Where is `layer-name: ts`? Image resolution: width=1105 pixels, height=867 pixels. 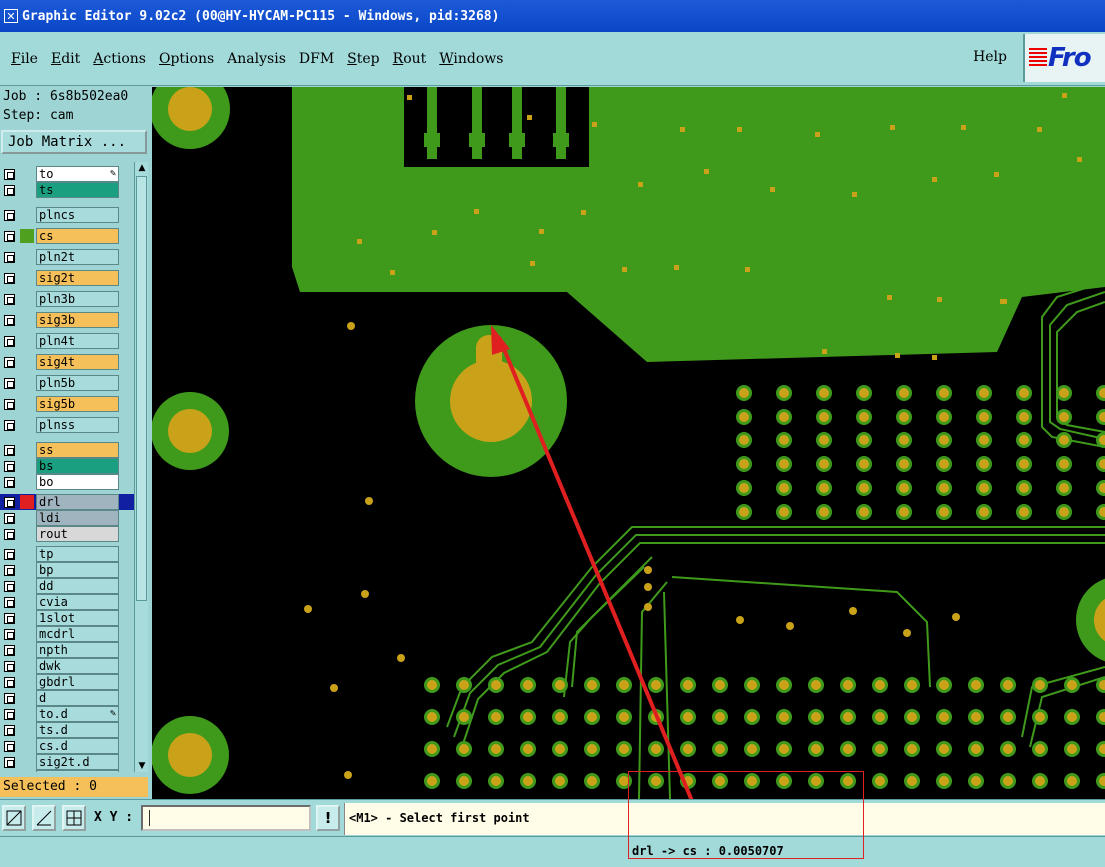 layer-name: ts is located at coordinates (77, 190).